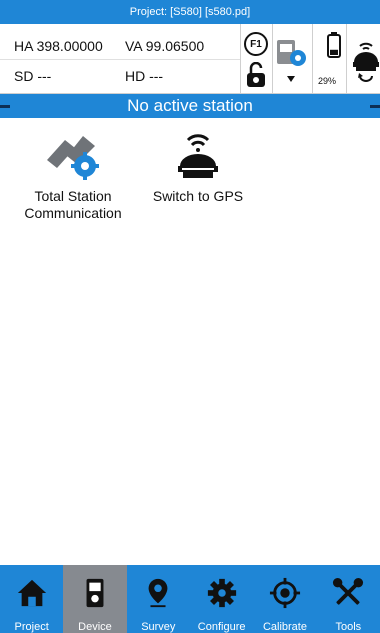  What do you see at coordinates (327, 81) in the screenshot?
I see `battery-percent: 29%` at bounding box center [327, 81].